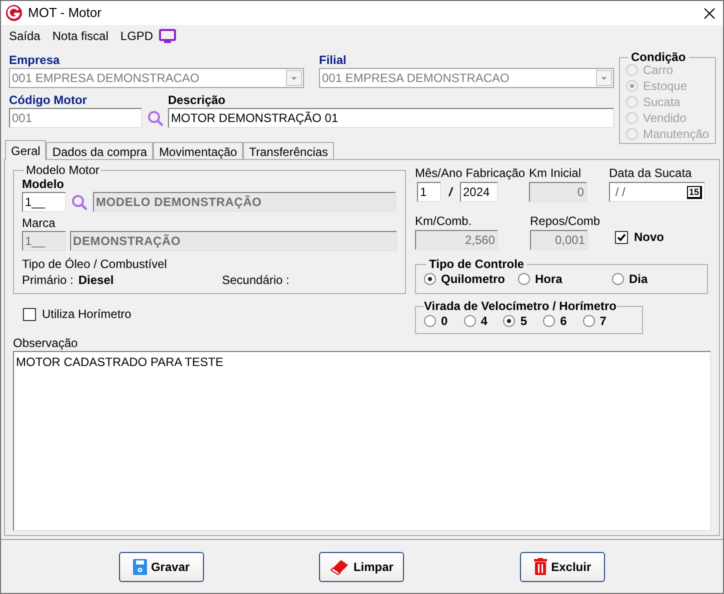 Image resolution: width=724 pixels, height=594 pixels. What do you see at coordinates (470, 173) in the screenshot?
I see `field-label: Mês/Ano Fabricação` at bounding box center [470, 173].